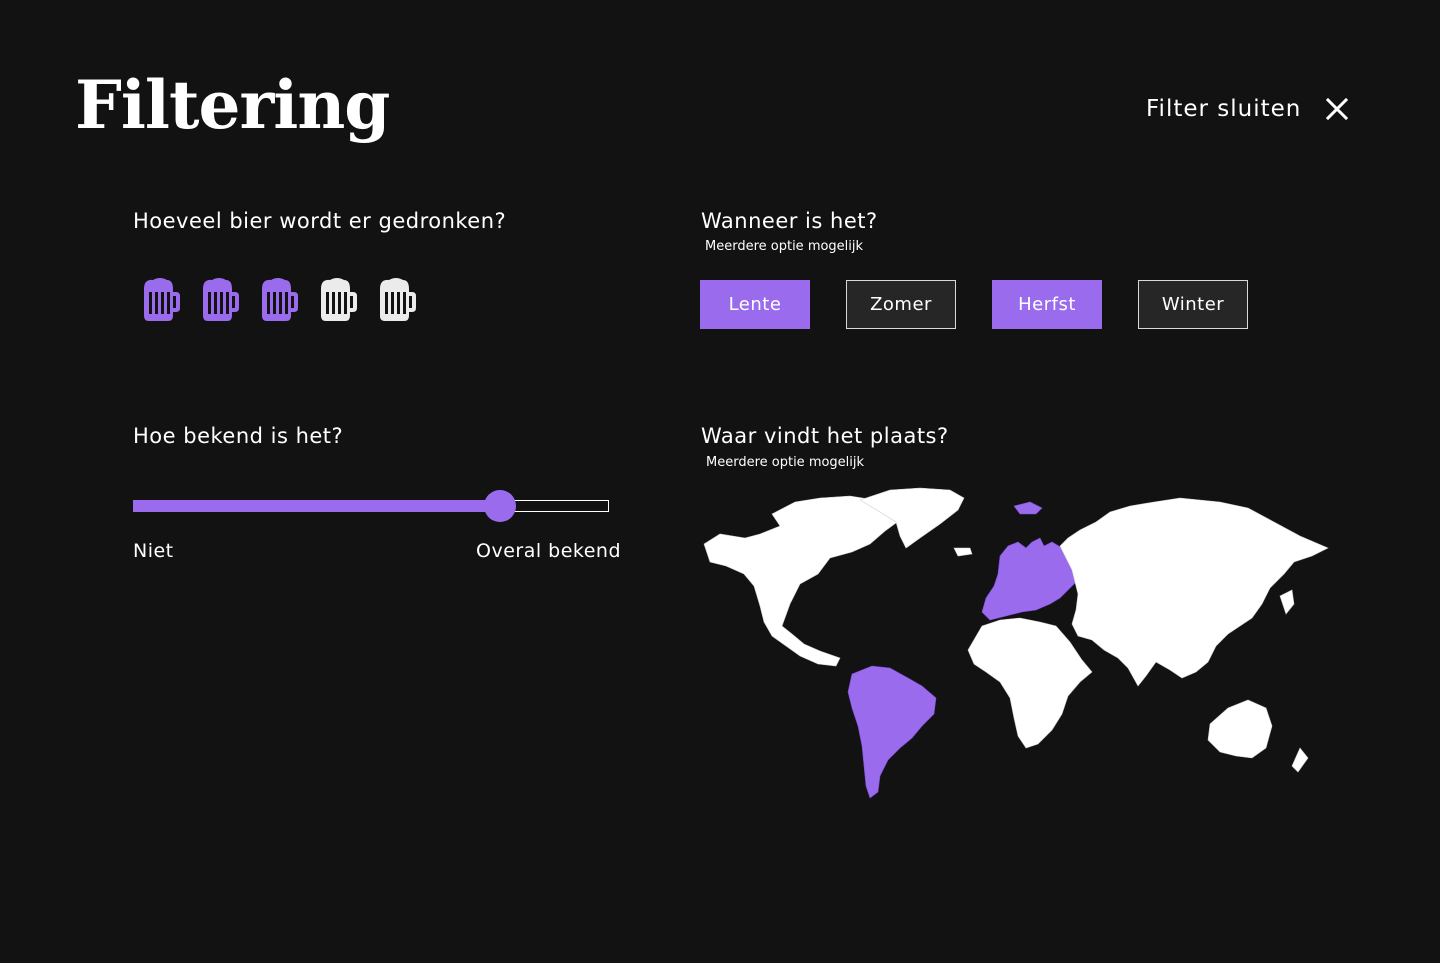  Describe the element at coordinates (320, 221) in the screenshot. I see `beer-question: Hoeveel bier wordt er gedronken?` at that location.